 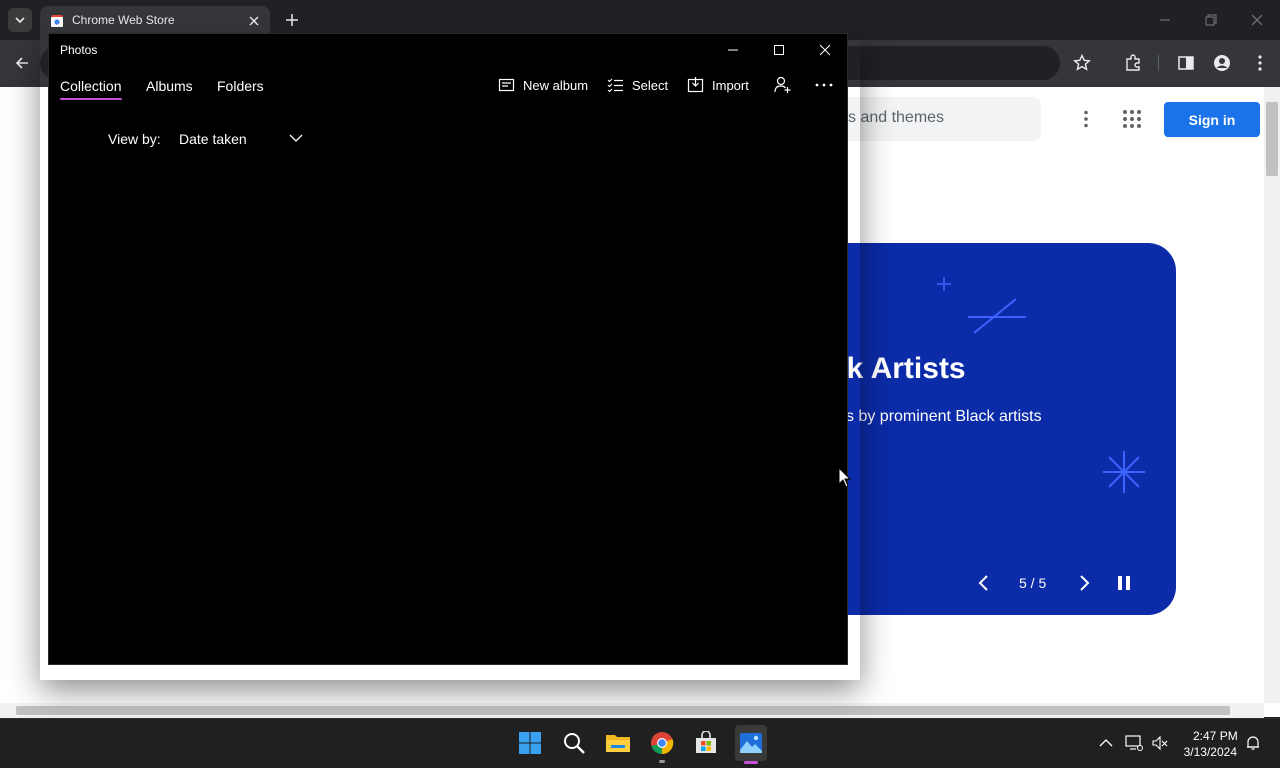 I want to click on vertical-scrollbar, so click(x=1272, y=395).